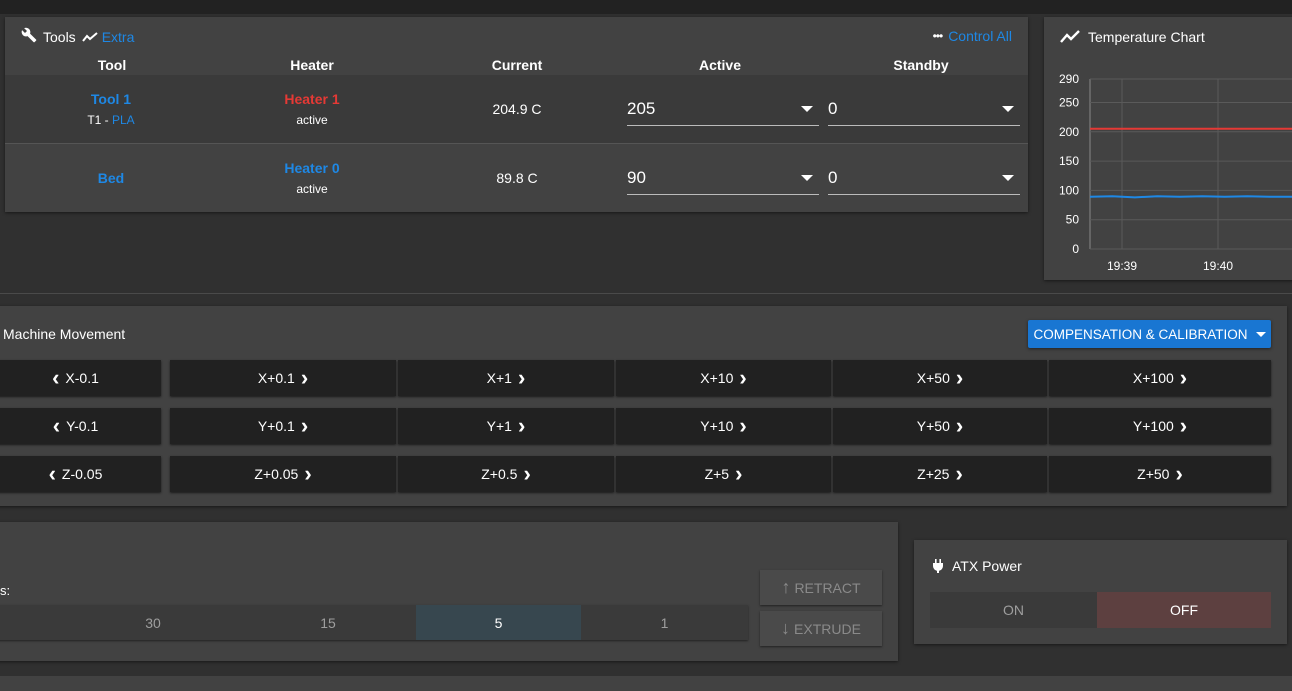  I want to click on move-button: Y+10 ›, so click(723, 426).